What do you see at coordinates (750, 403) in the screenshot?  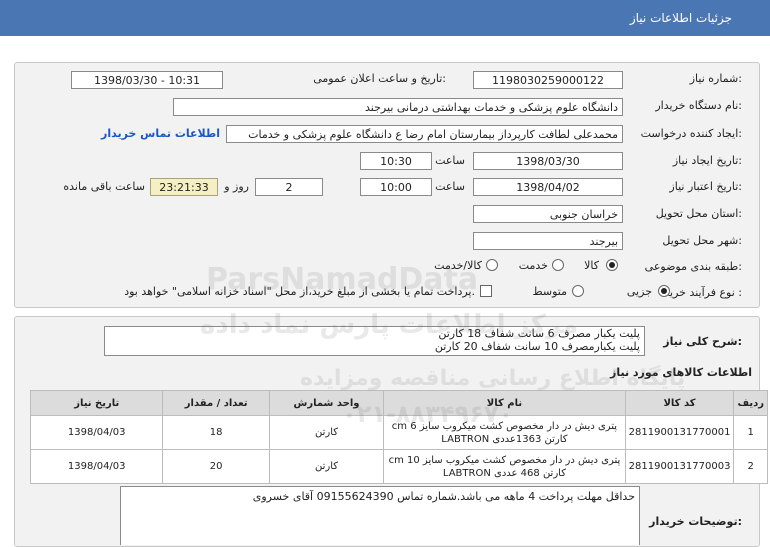 I see `col-row: ردیف` at bounding box center [750, 403].